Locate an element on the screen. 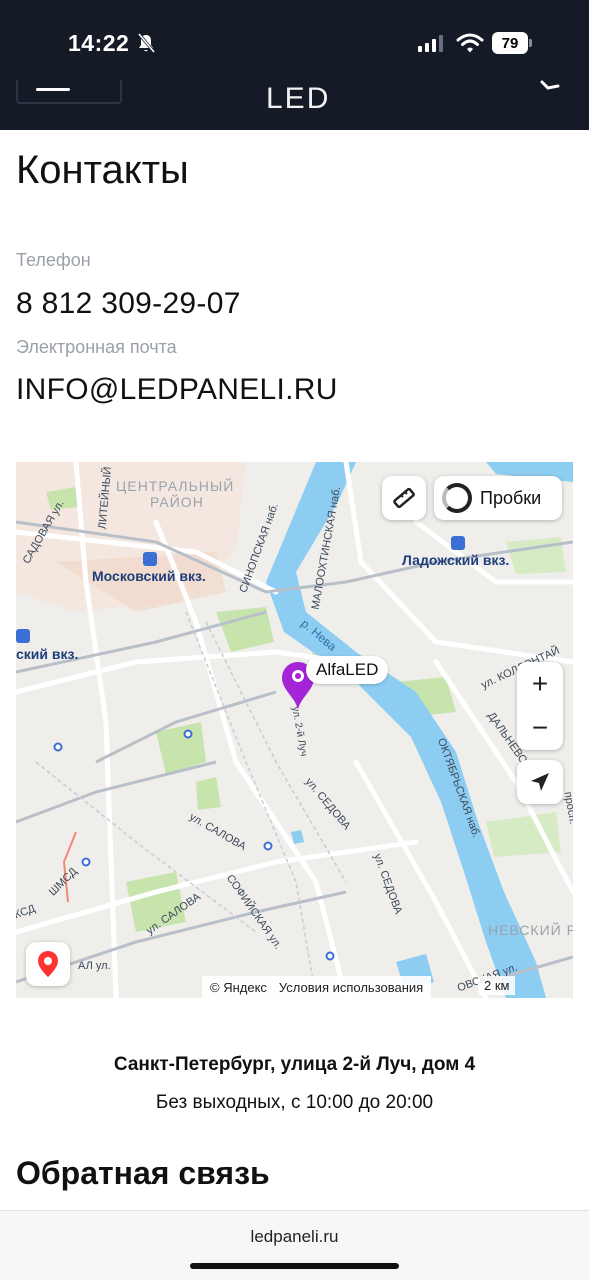 This screenshot has width=589, height=1280. map-copyright: © Яндекс Условия использования is located at coordinates (317, 987).